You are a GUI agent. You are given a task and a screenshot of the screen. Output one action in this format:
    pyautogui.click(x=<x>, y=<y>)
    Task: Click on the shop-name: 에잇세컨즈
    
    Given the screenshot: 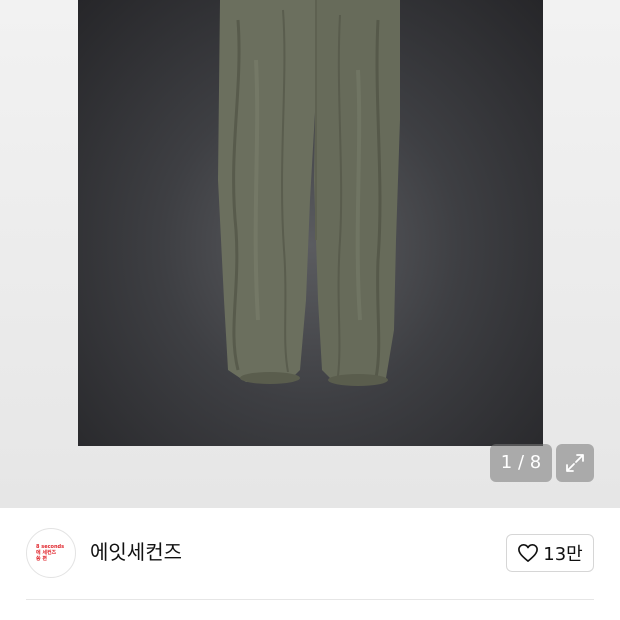 What is the action you would take?
    pyautogui.click(x=136, y=552)
    